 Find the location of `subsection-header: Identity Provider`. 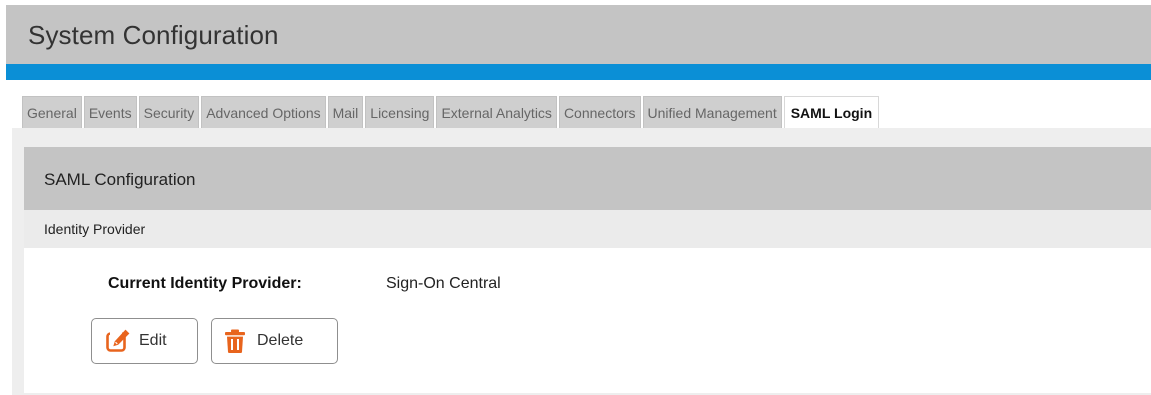

subsection-header: Identity Provider is located at coordinates (587, 229).